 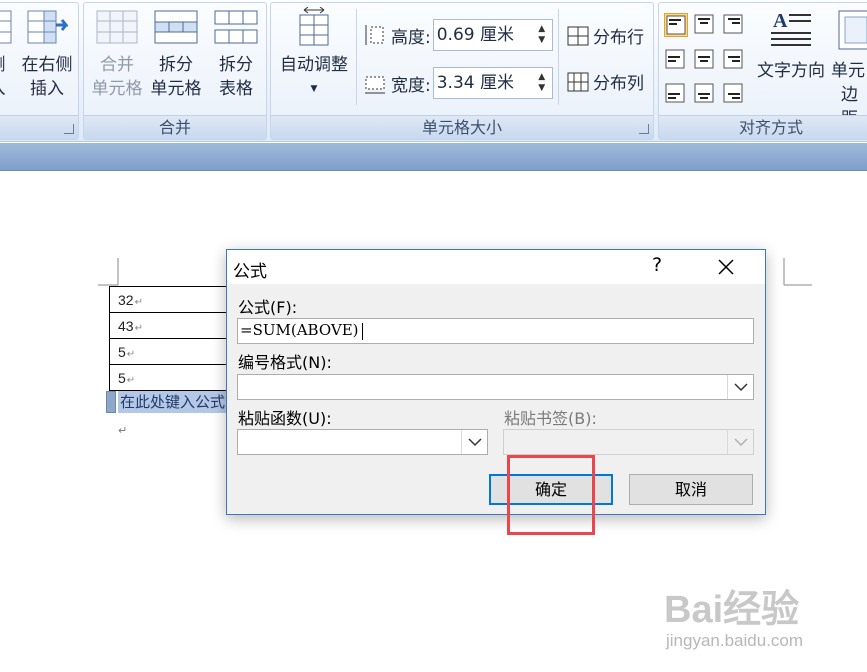 What do you see at coordinates (475, 83) in the screenshot?
I see `width-value: 3.34 厘米` at bounding box center [475, 83].